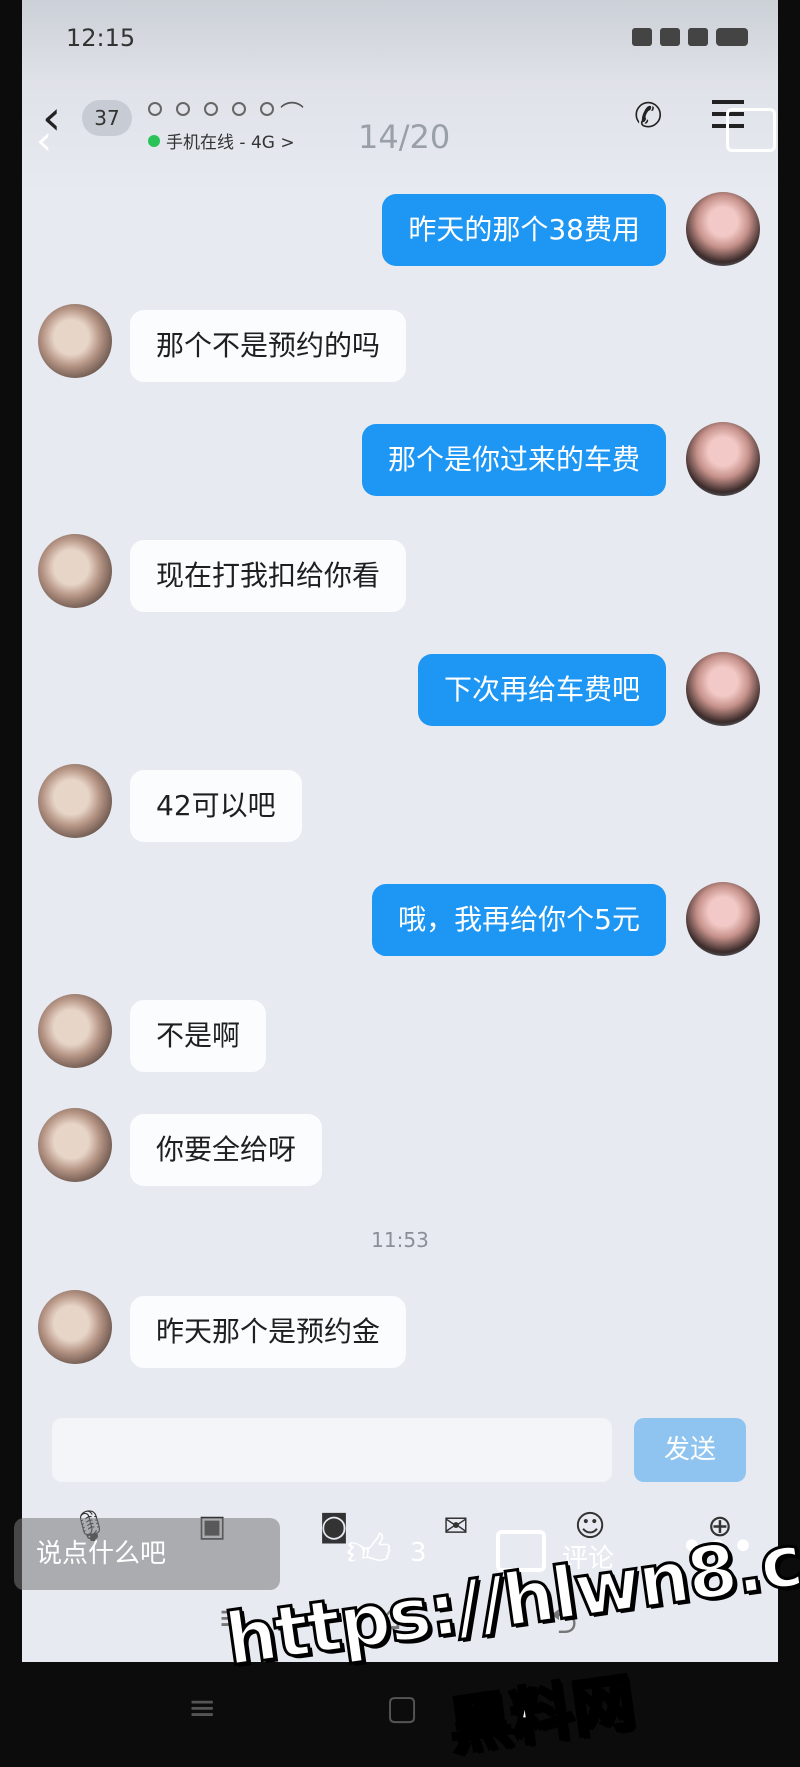 The height and width of the screenshot is (1767, 800). Describe the element at coordinates (404, 137) in the screenshot. I see `image-pager: 14/20` at that location.